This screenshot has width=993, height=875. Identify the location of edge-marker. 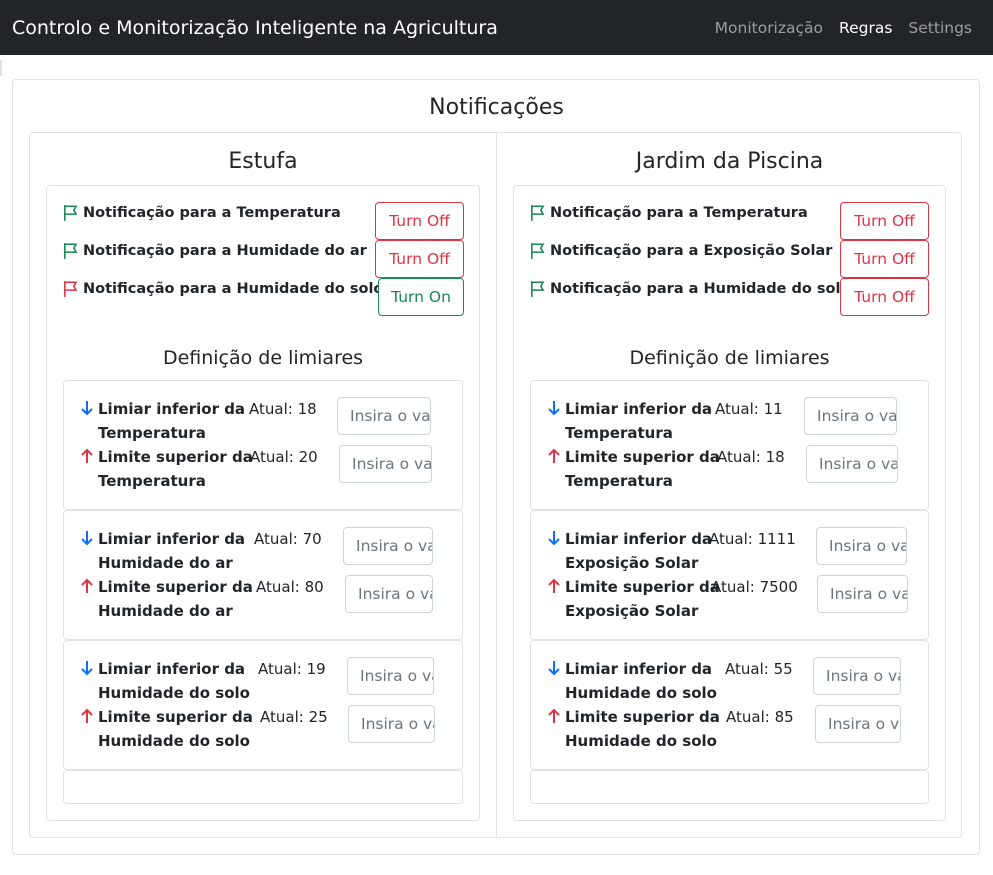
(1, 68).